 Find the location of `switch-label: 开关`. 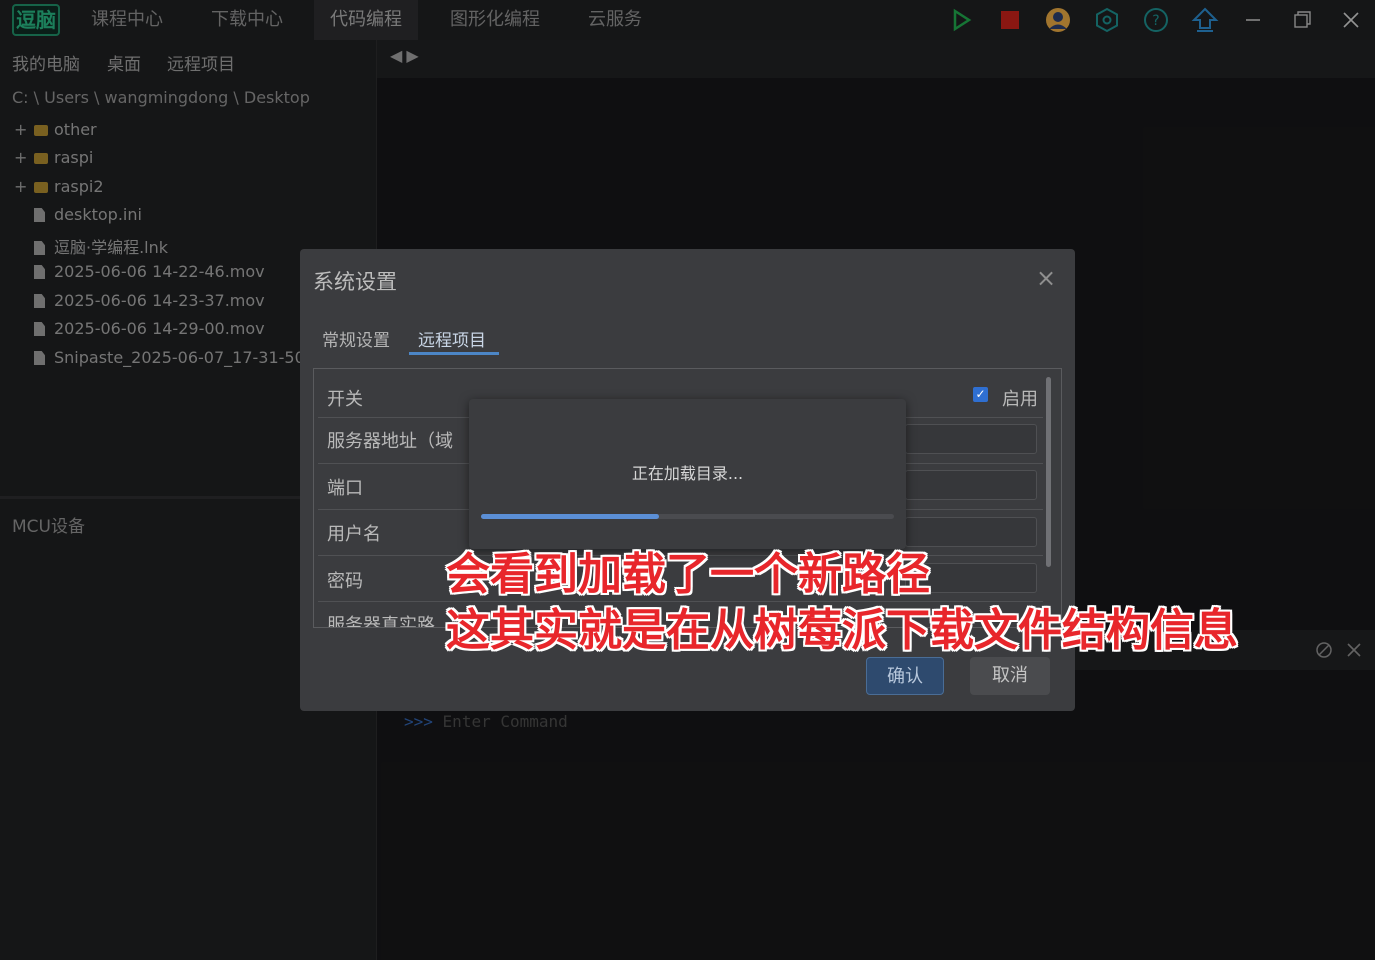

switch-label: 开关 is located at coordinates (345, 399).